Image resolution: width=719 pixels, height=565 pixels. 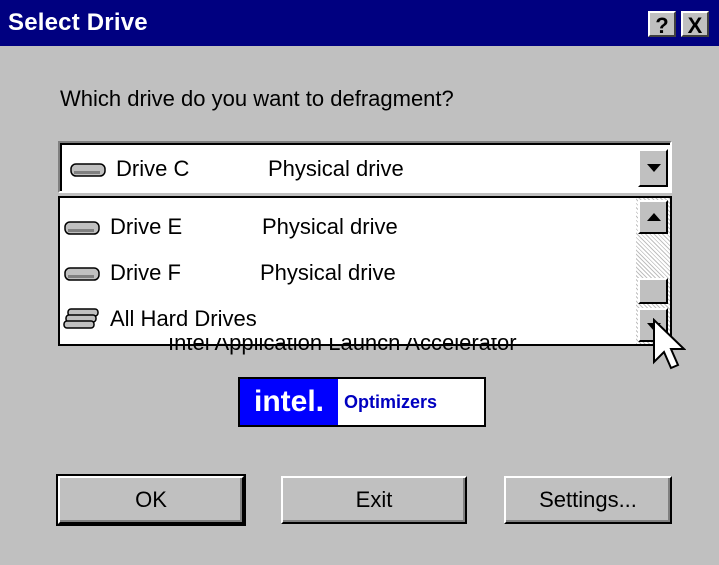 What do you see at coordinates (183, 318) in the screenshot?
I see `list-item-name: All Hard Drives` at bounding box center [183, 318].